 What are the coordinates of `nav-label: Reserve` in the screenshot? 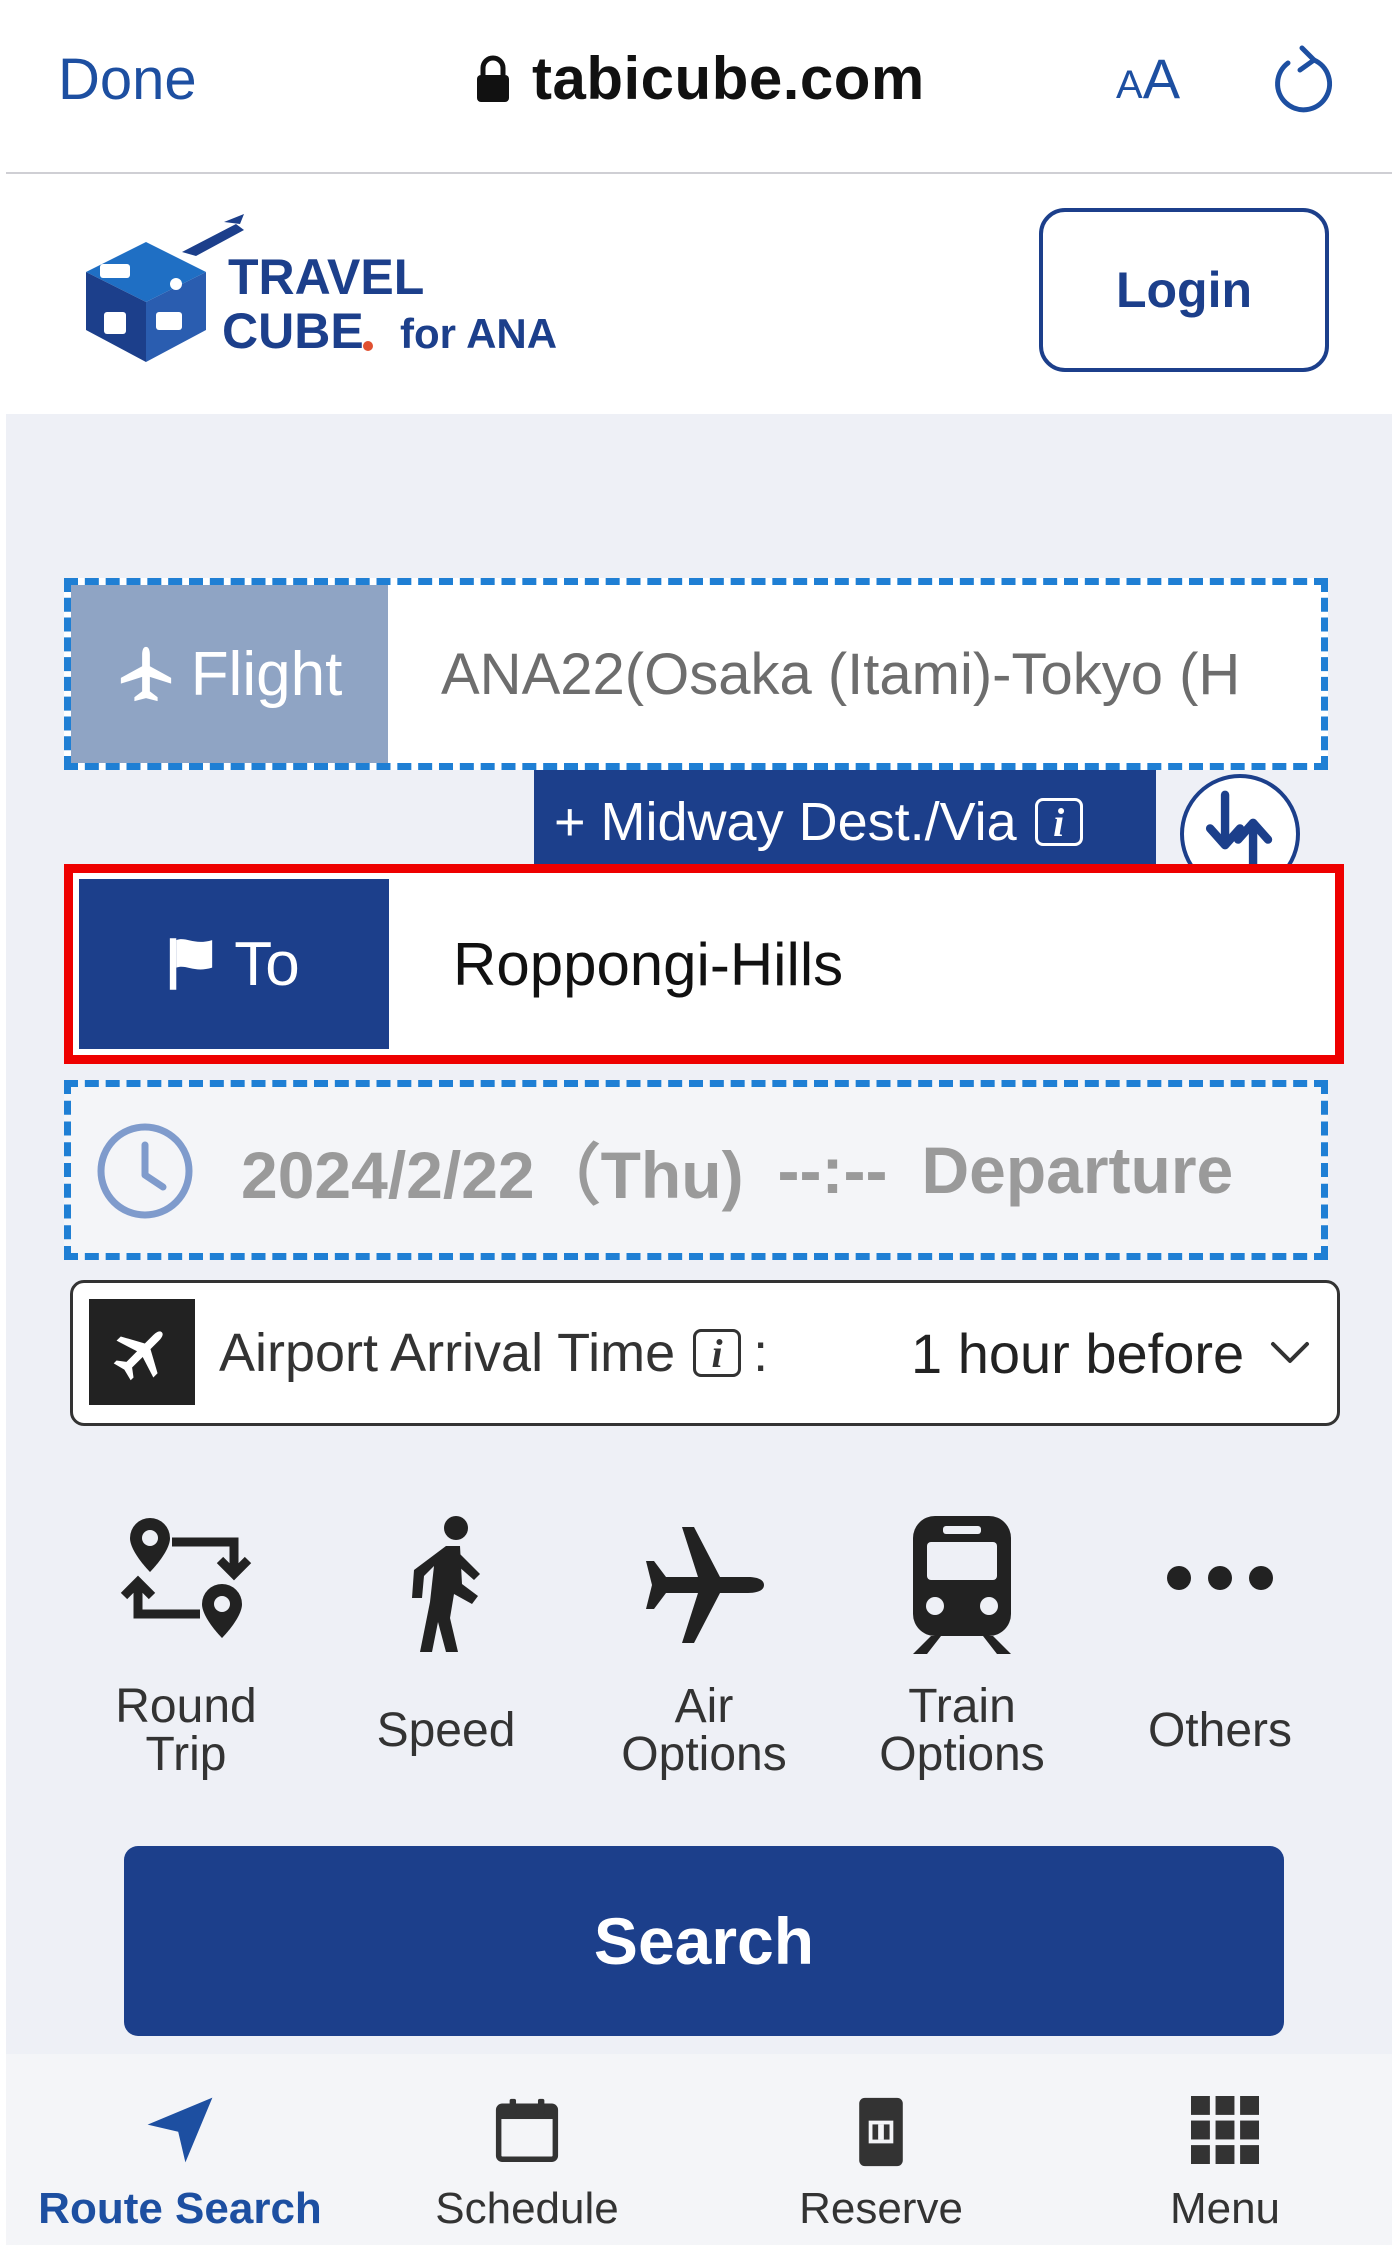 It's located at (881, 2208).